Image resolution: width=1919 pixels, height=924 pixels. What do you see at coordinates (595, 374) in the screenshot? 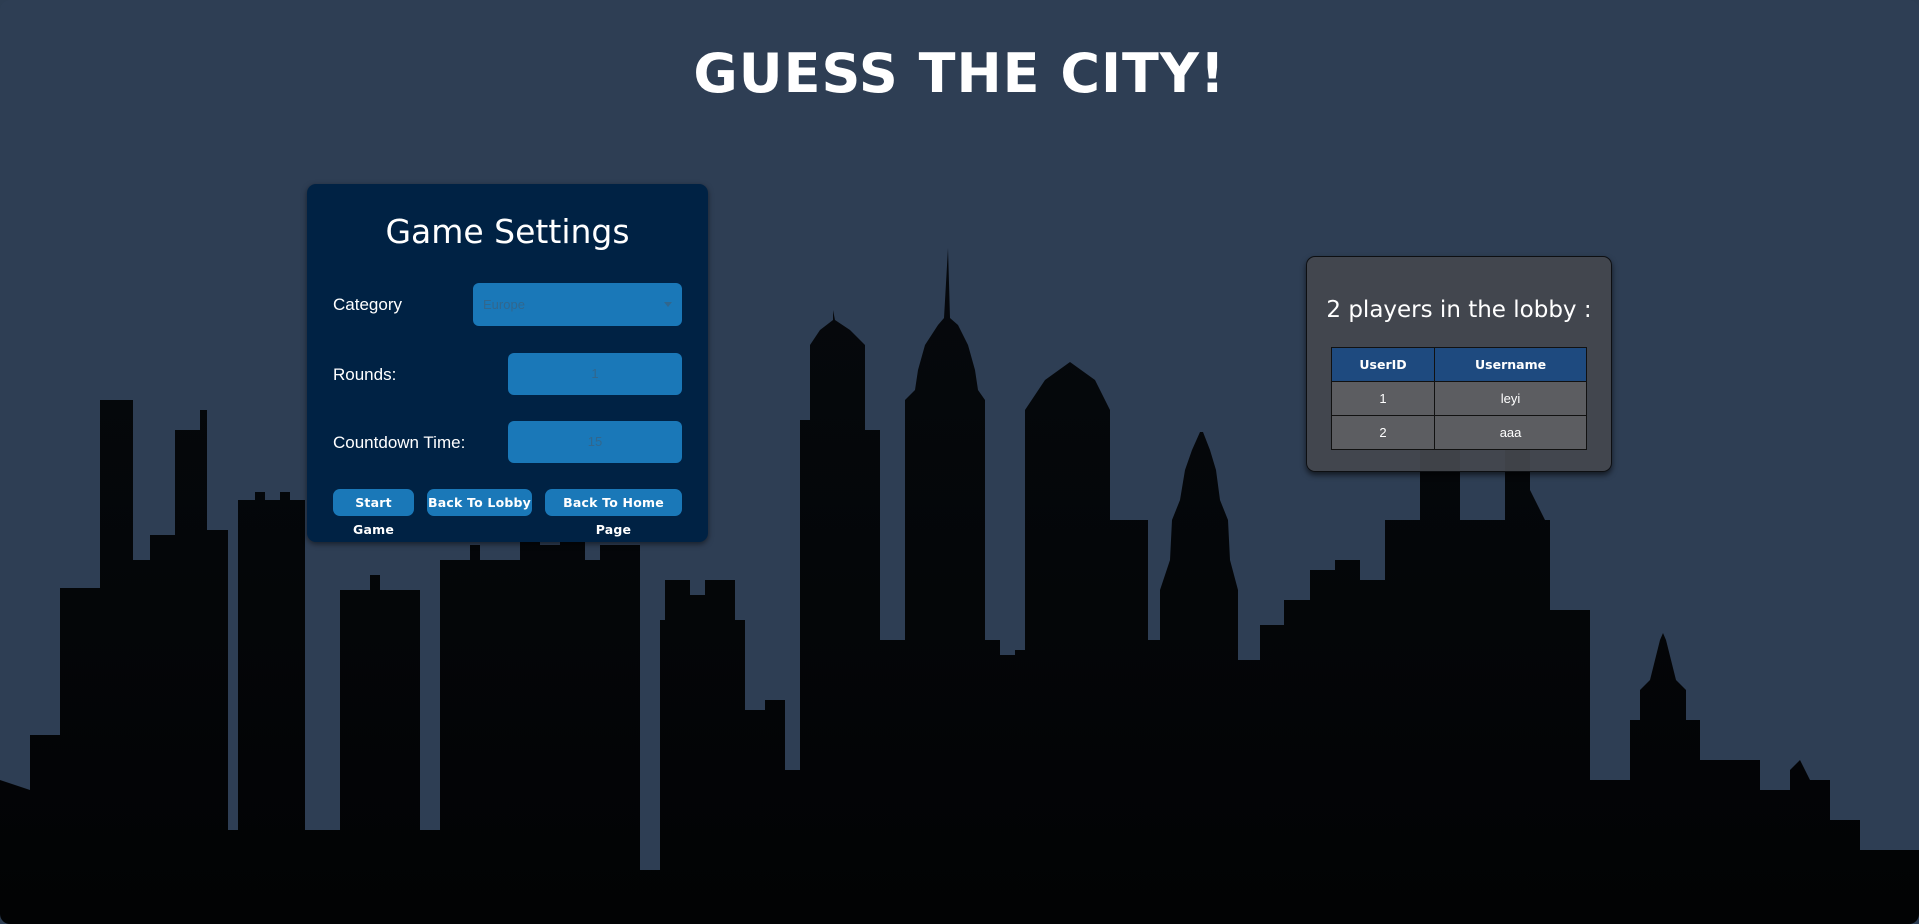
I see `rounds-input: 1` at bounding box center [595, 374].